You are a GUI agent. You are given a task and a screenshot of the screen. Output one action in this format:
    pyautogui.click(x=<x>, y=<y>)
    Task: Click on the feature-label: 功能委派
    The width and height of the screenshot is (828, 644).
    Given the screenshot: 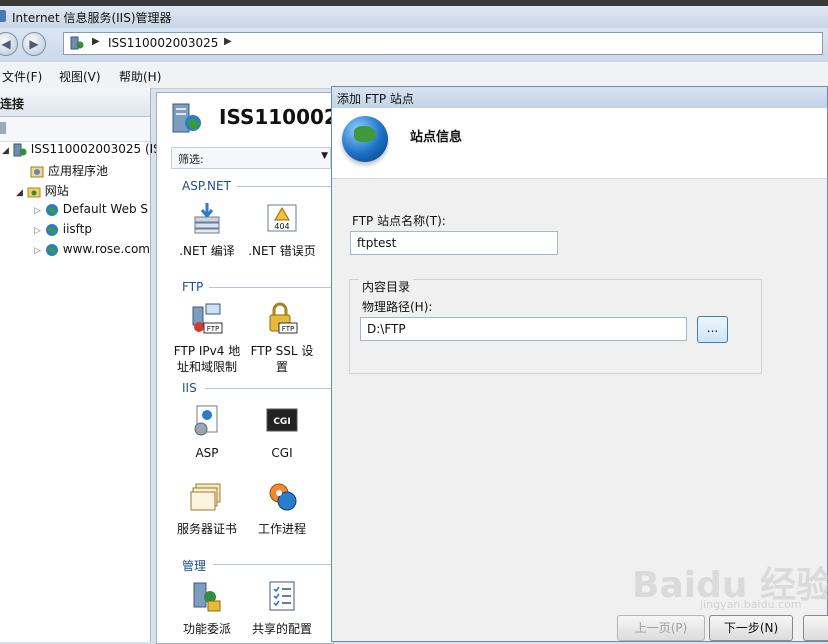 What is the action you would take?
    pyautogui.click(x=206, y=629)
    